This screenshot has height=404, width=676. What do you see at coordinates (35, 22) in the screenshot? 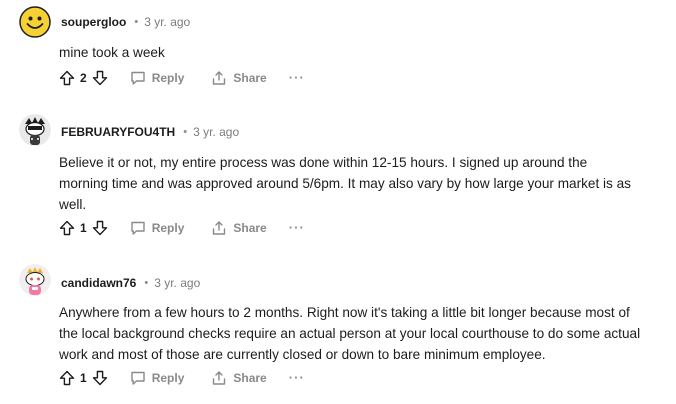
I see `smiley-avatar-icon` at bounding box center [35, 22].